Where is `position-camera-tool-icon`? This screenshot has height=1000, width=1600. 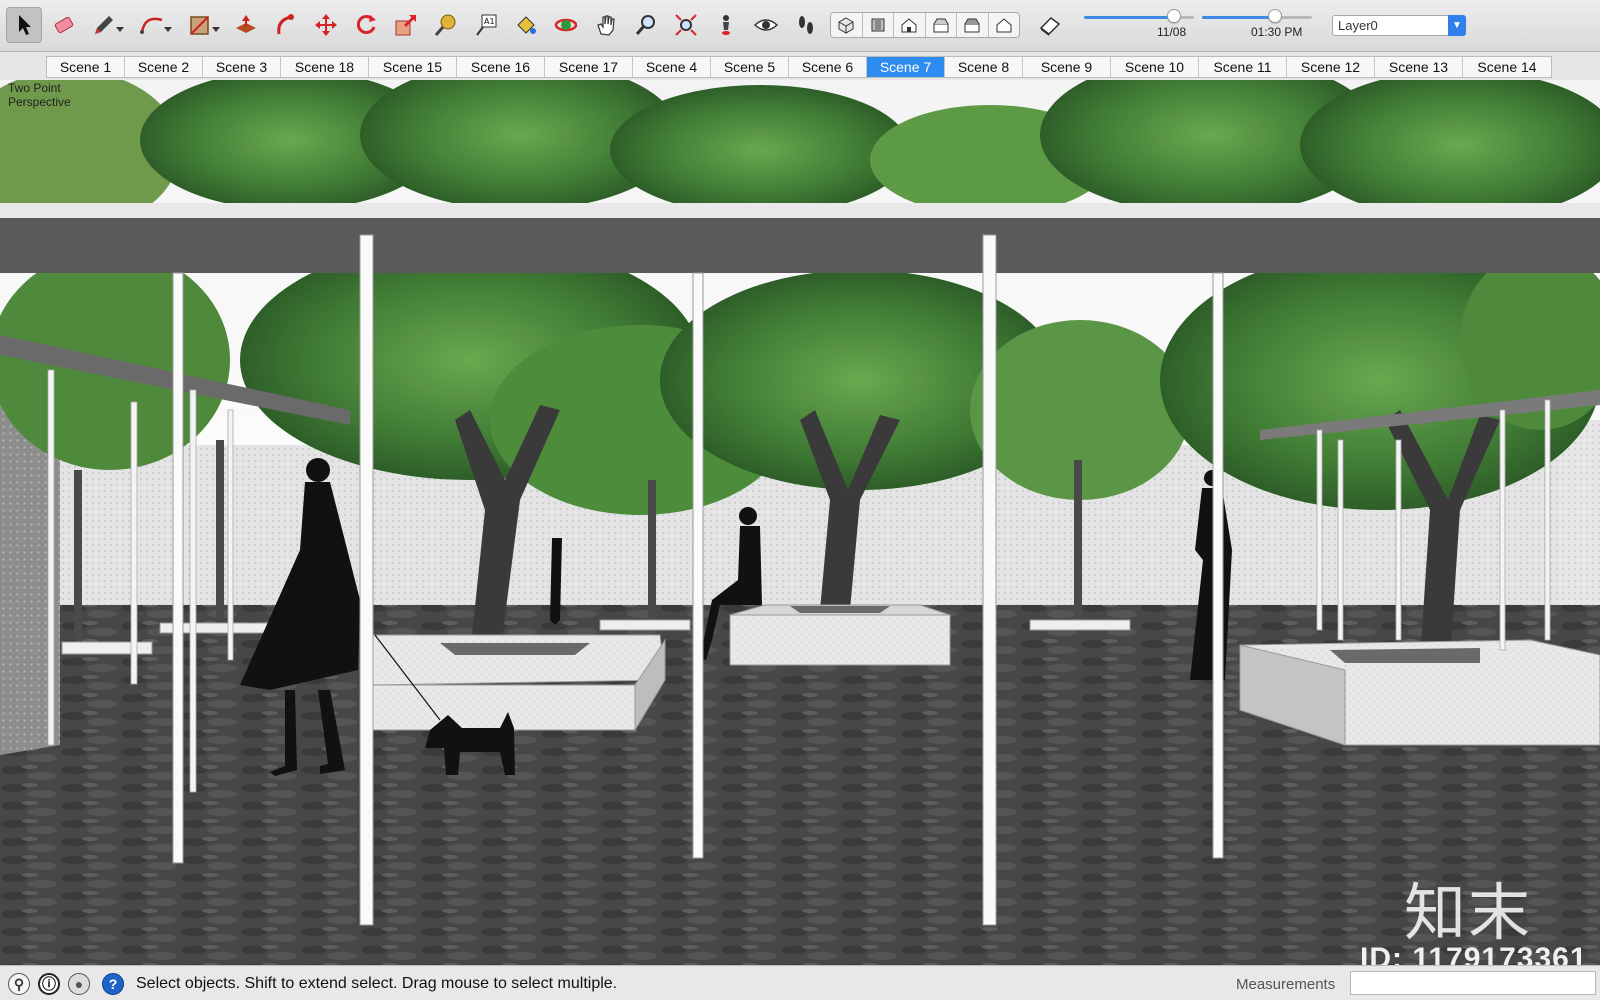 position-camera-tool-icon is located at coordinates (726, 25).